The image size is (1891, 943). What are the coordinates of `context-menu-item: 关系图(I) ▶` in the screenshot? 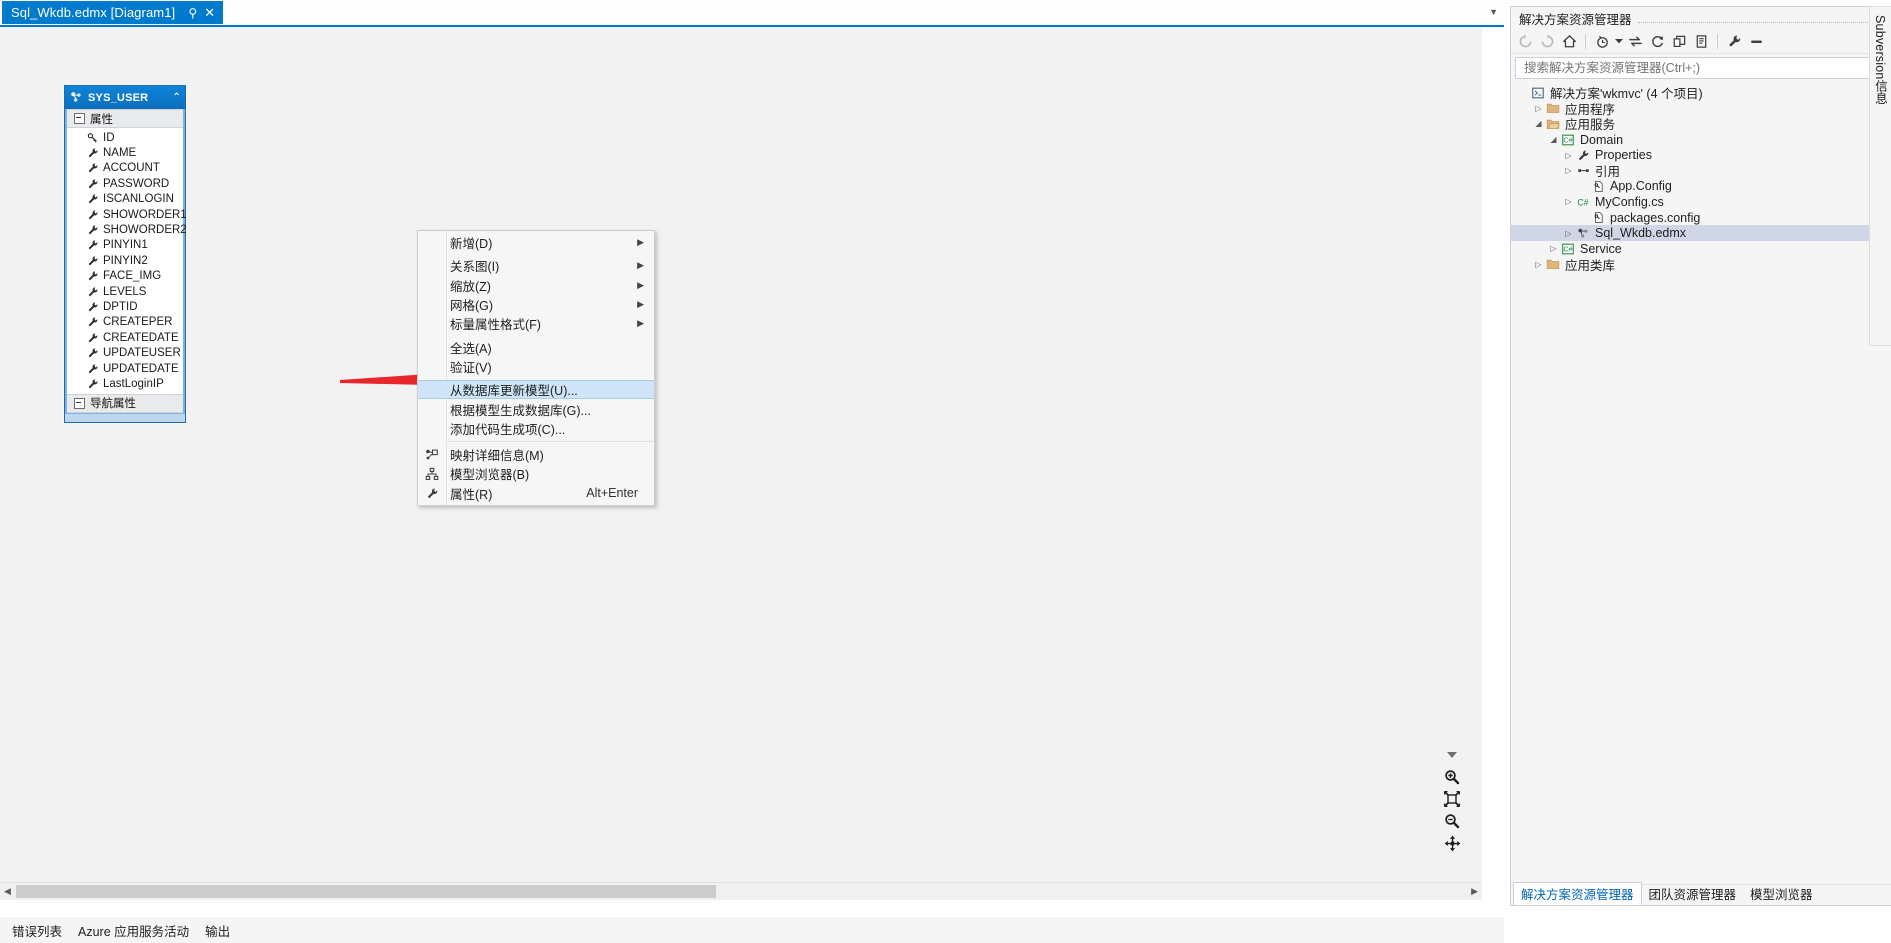 It's located at (536, 265).